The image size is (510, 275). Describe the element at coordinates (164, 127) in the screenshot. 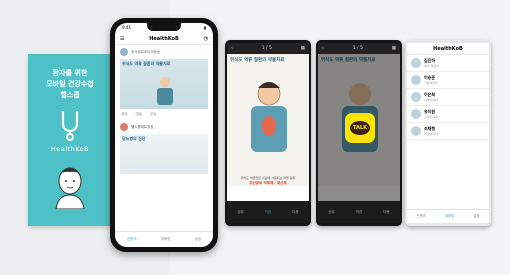

I see `feed-channel-row: 헬스콥테트방송` at that location.